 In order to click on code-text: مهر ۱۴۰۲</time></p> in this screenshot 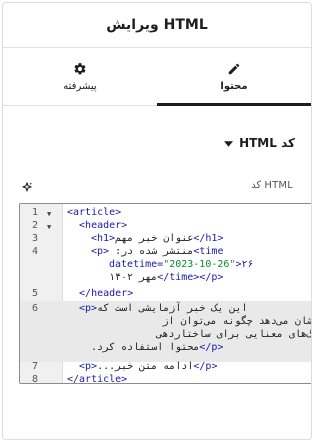, I will do `click(189, 278)`.